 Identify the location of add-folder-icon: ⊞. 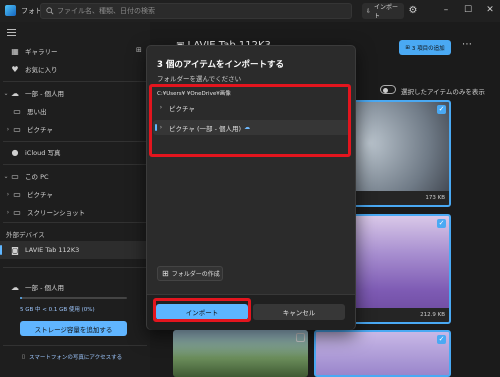
(139, 50).